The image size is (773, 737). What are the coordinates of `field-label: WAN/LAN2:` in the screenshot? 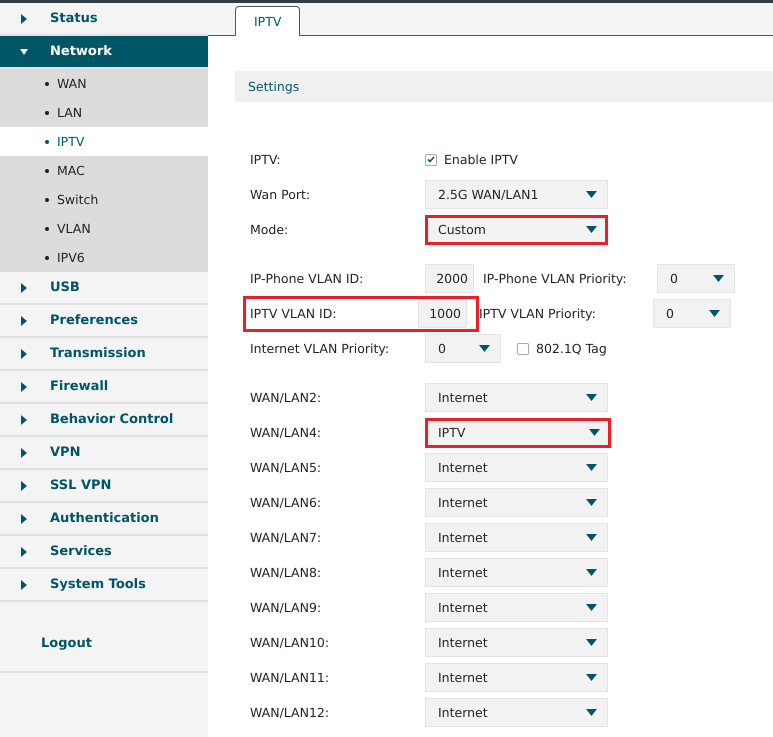 It's located at (286, 397).